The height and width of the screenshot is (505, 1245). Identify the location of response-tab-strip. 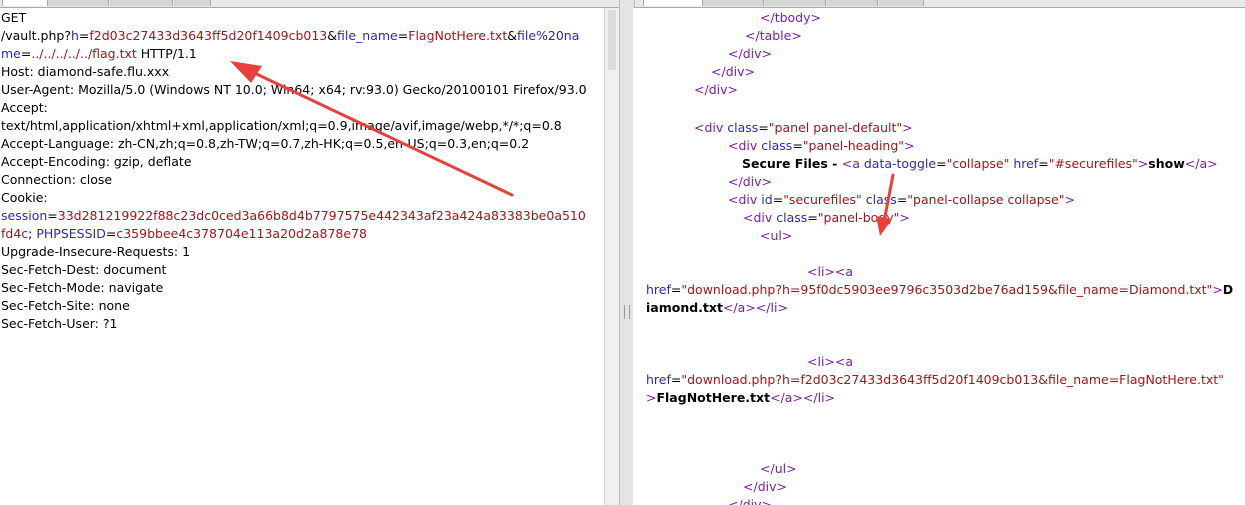
(939, 4).